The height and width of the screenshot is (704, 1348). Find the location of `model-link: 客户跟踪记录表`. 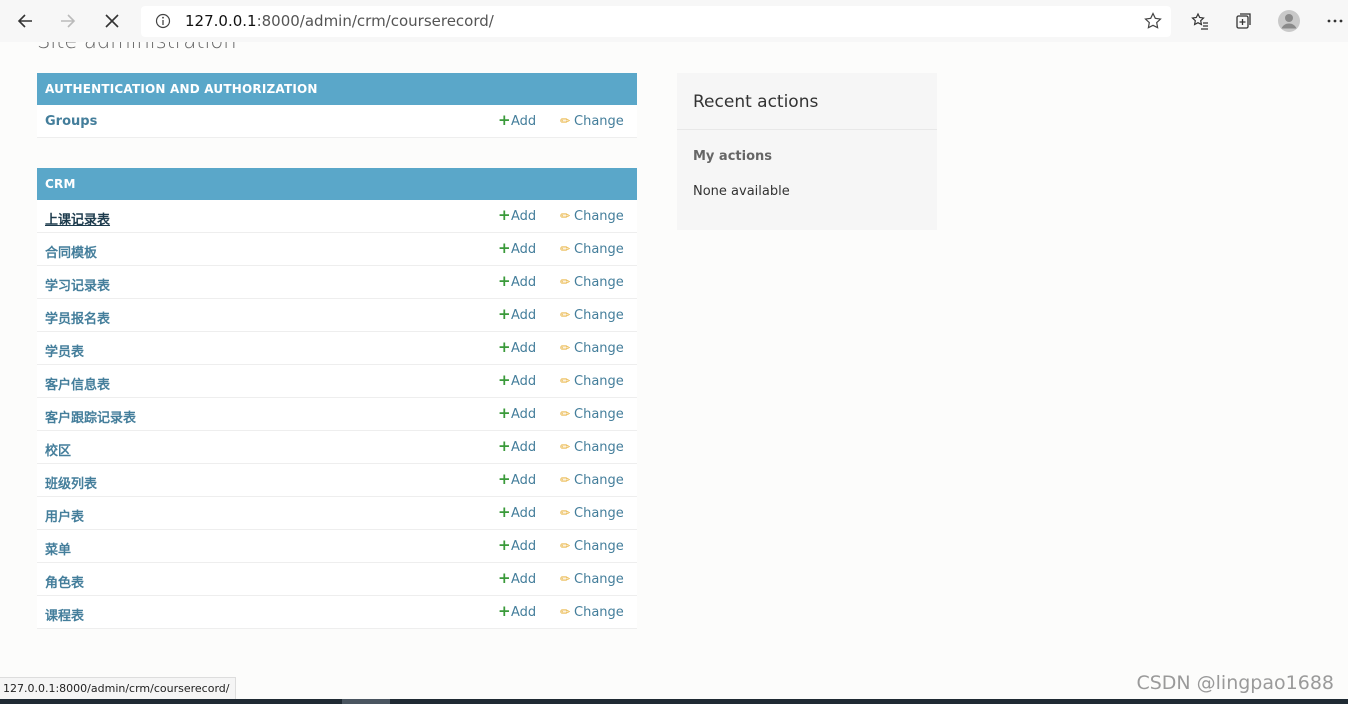

model-link: 客户跟踪记录表 is located at coordinates (90, 416).